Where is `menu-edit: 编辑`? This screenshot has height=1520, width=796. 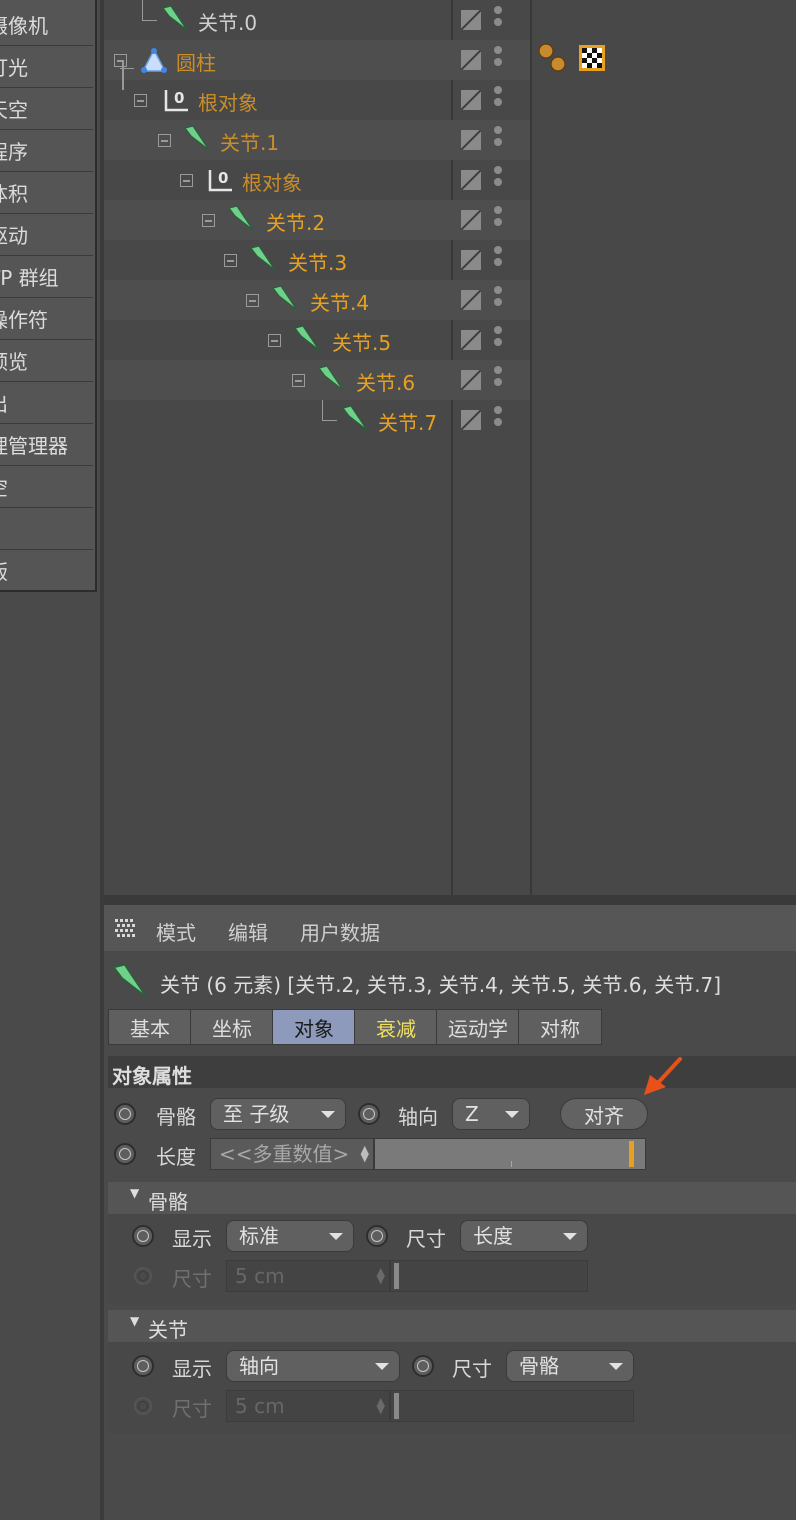 menu-edit: 编辑 is located at coordinates (248, 931).